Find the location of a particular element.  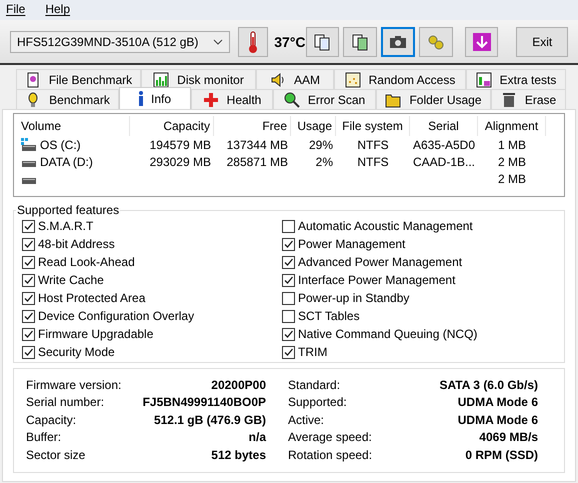

field-label: Supported: is located at coordinates (318, 402).